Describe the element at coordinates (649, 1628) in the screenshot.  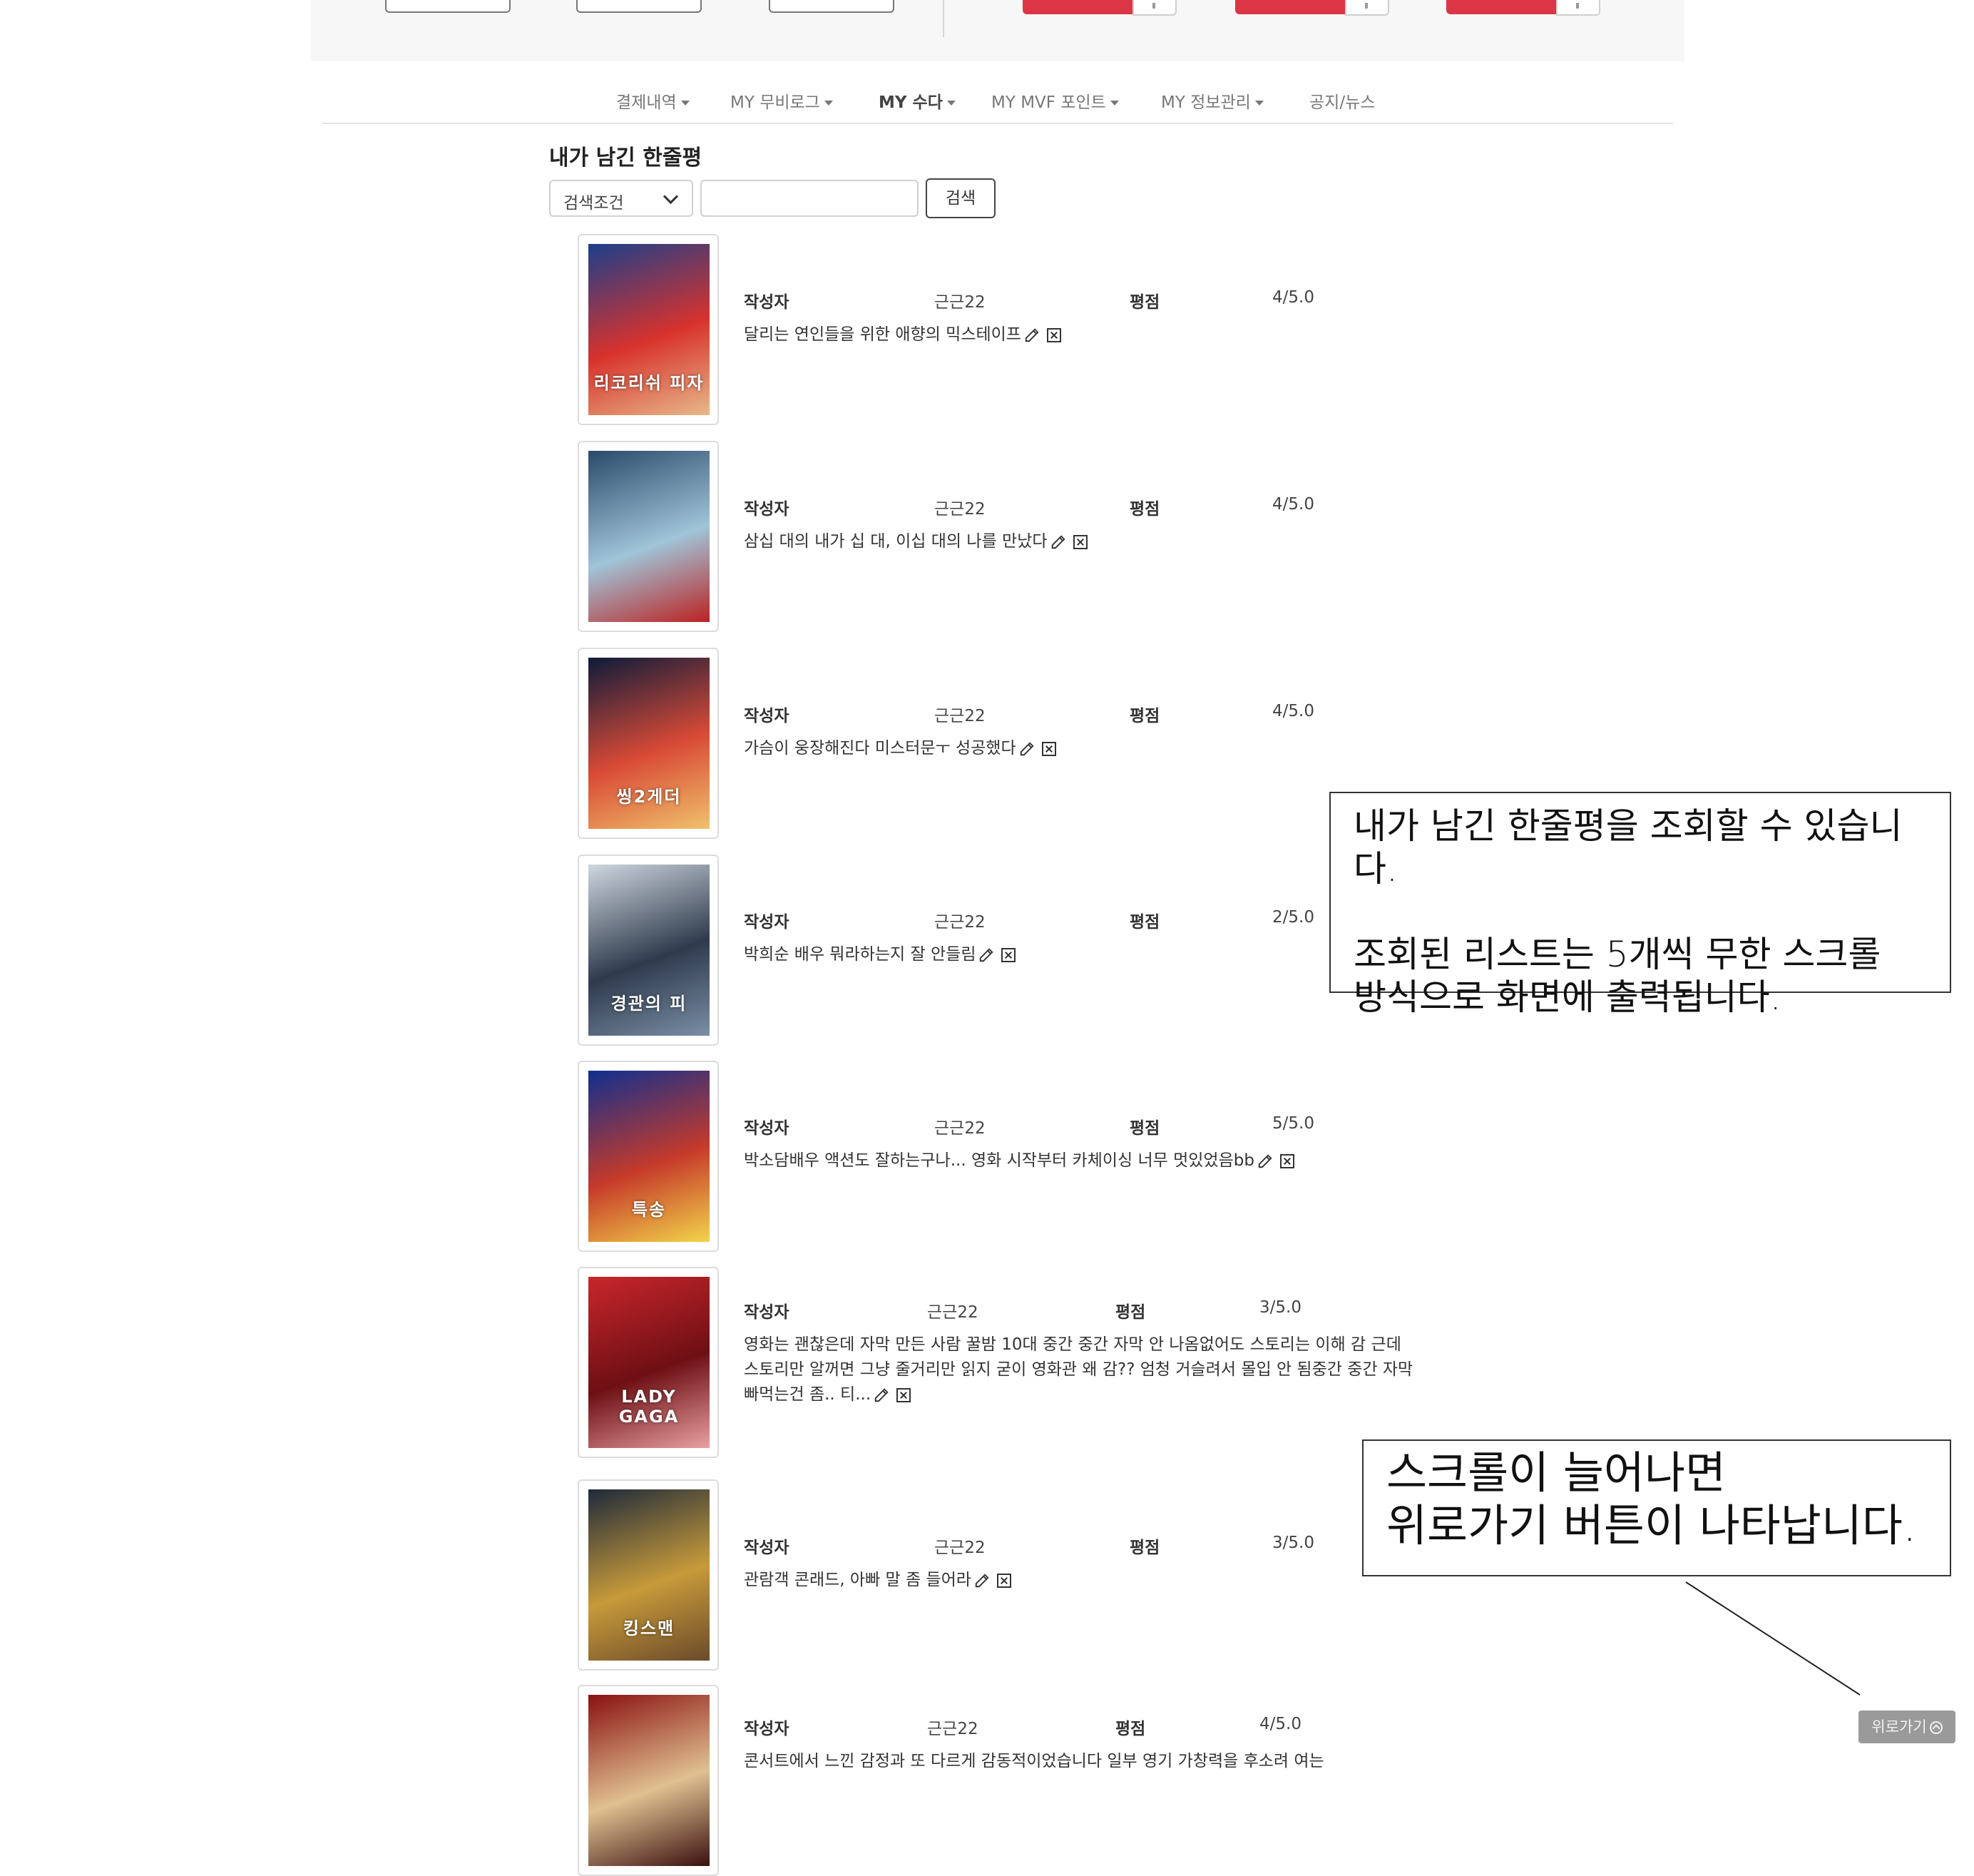
I see `poster-caption: 킹스맨` at that location.